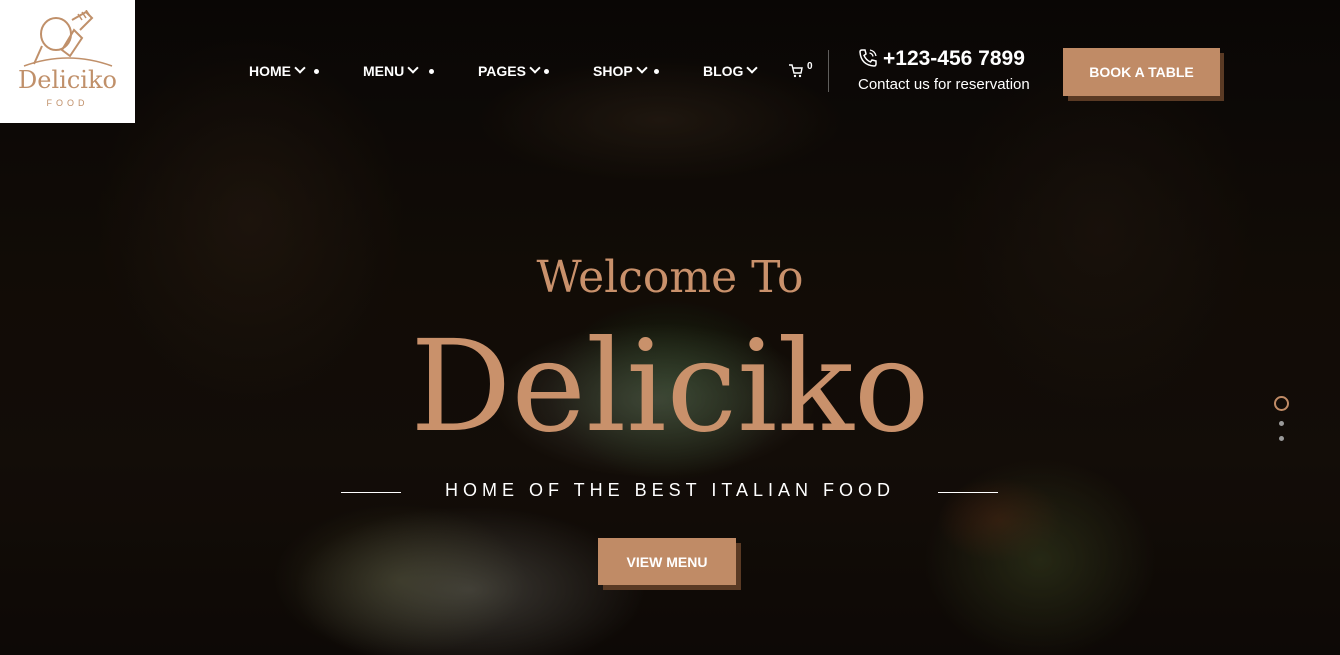 The height and width of the screenshot is (655, 1340). I want to click on site-logo: Deliciko FOOD, so click(67, 61).